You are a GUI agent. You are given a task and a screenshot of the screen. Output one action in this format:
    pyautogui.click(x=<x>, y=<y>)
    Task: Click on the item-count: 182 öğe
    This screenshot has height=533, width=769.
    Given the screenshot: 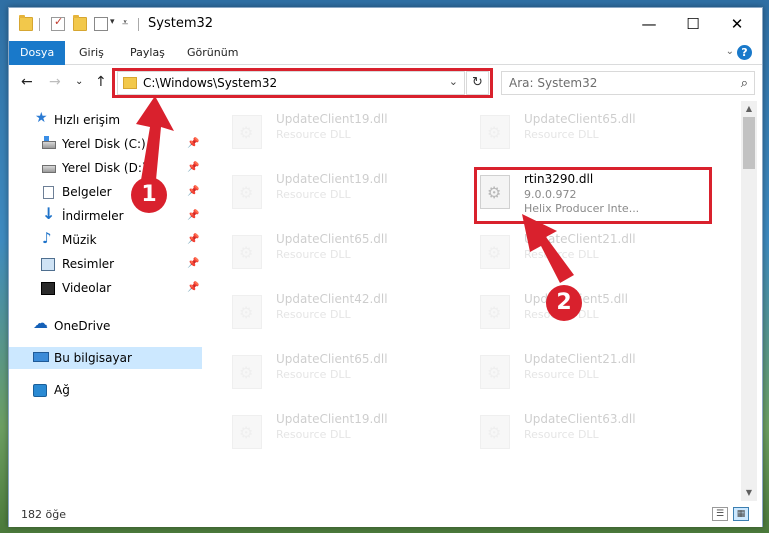 What is the action you would take?
    pyautogui.click(x=43, y=514)
    